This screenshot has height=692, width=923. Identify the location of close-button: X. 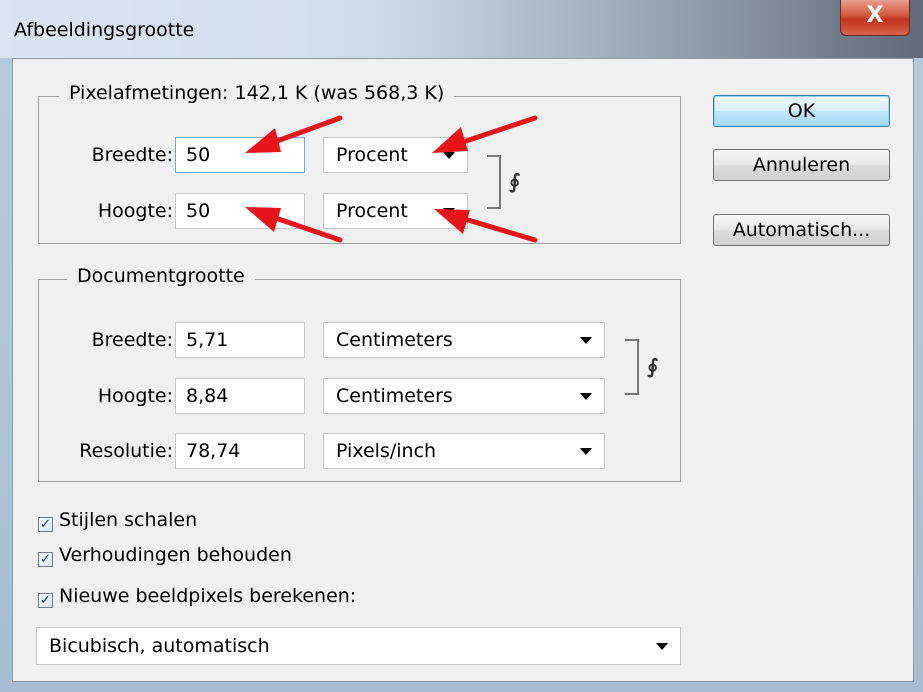
(875, 18).